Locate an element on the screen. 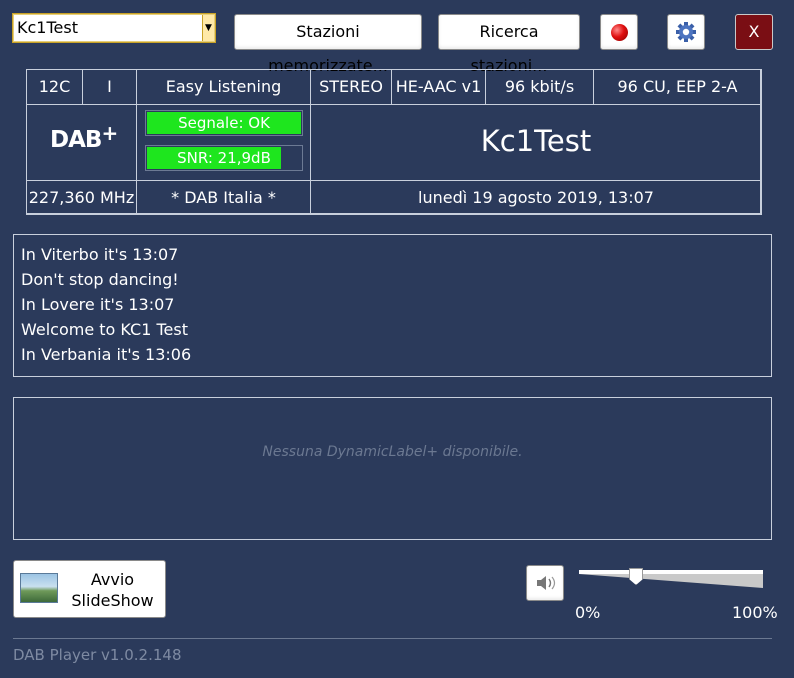 The width and height of the screenshot is (794, 678). gear-icon is located at coordinates (686, 32).